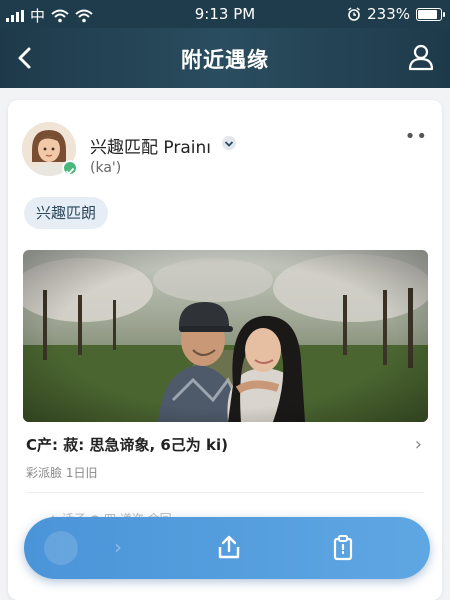 Image resolution: width=450 pixels, height=600 pixels. Describe the element at coordinates (388, 14) in the screenshot. I see `battery-percent: 233%` at that location.